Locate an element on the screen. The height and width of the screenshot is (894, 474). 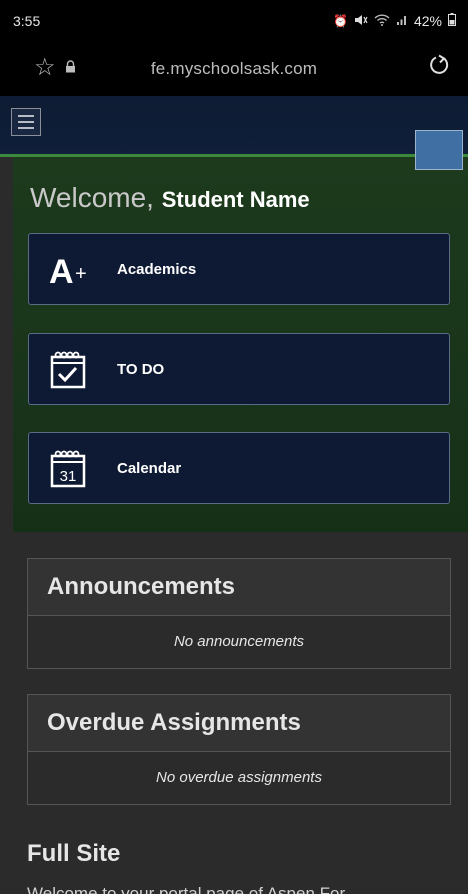
aplus-icon: A + is located at coordinates (69, 270).